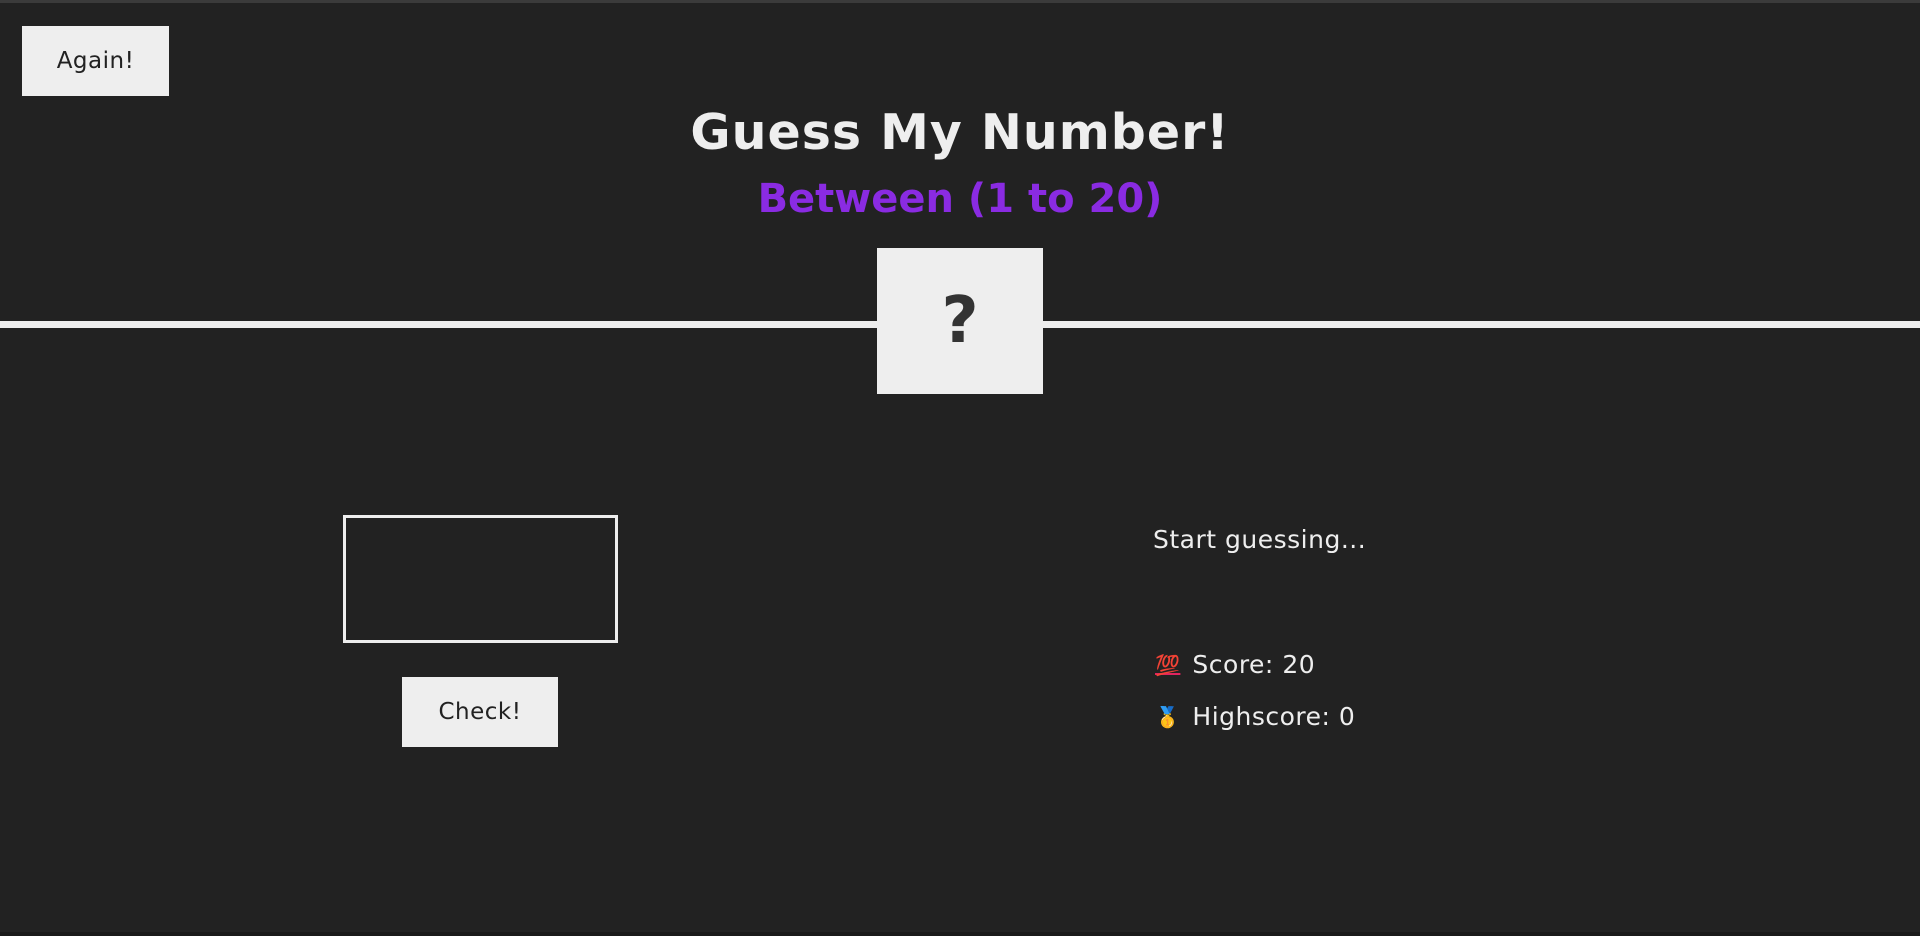  I want to click on top-border, so click(960, 1).